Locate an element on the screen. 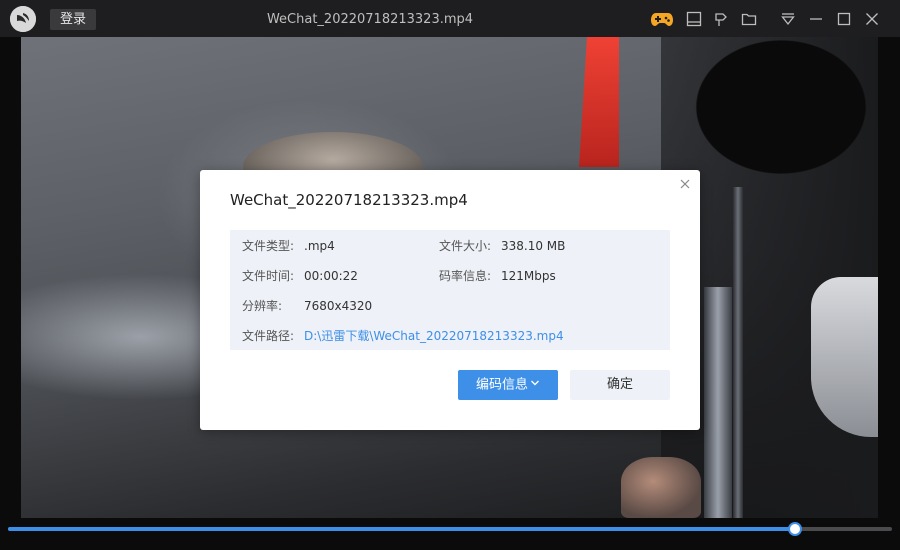 This screenshot has height=550, width=900. ok-button: 确定 is located at coordinates (620, 385).